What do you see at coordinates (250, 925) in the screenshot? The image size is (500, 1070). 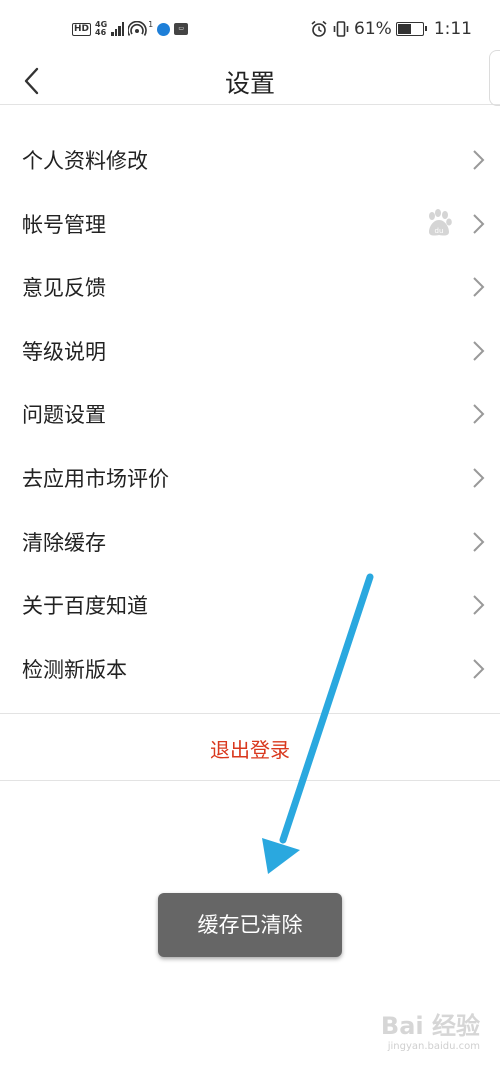 I see `toast-message: 缓存已清除` at bounding box center [250, 925].